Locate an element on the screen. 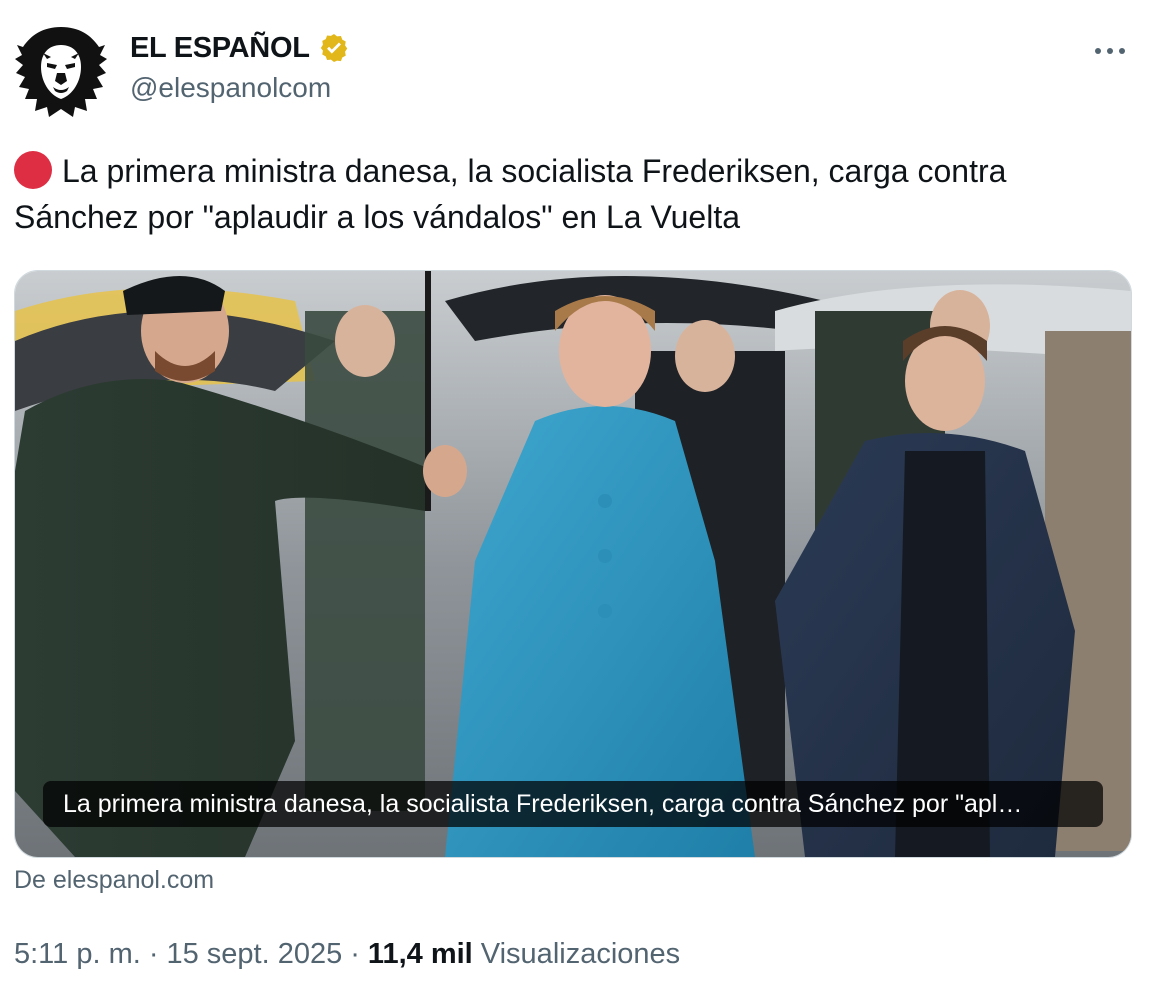 The width and height of the screenshot is (1152, 996). views-count: 11,4 mil is located at coordinates (420, 954).